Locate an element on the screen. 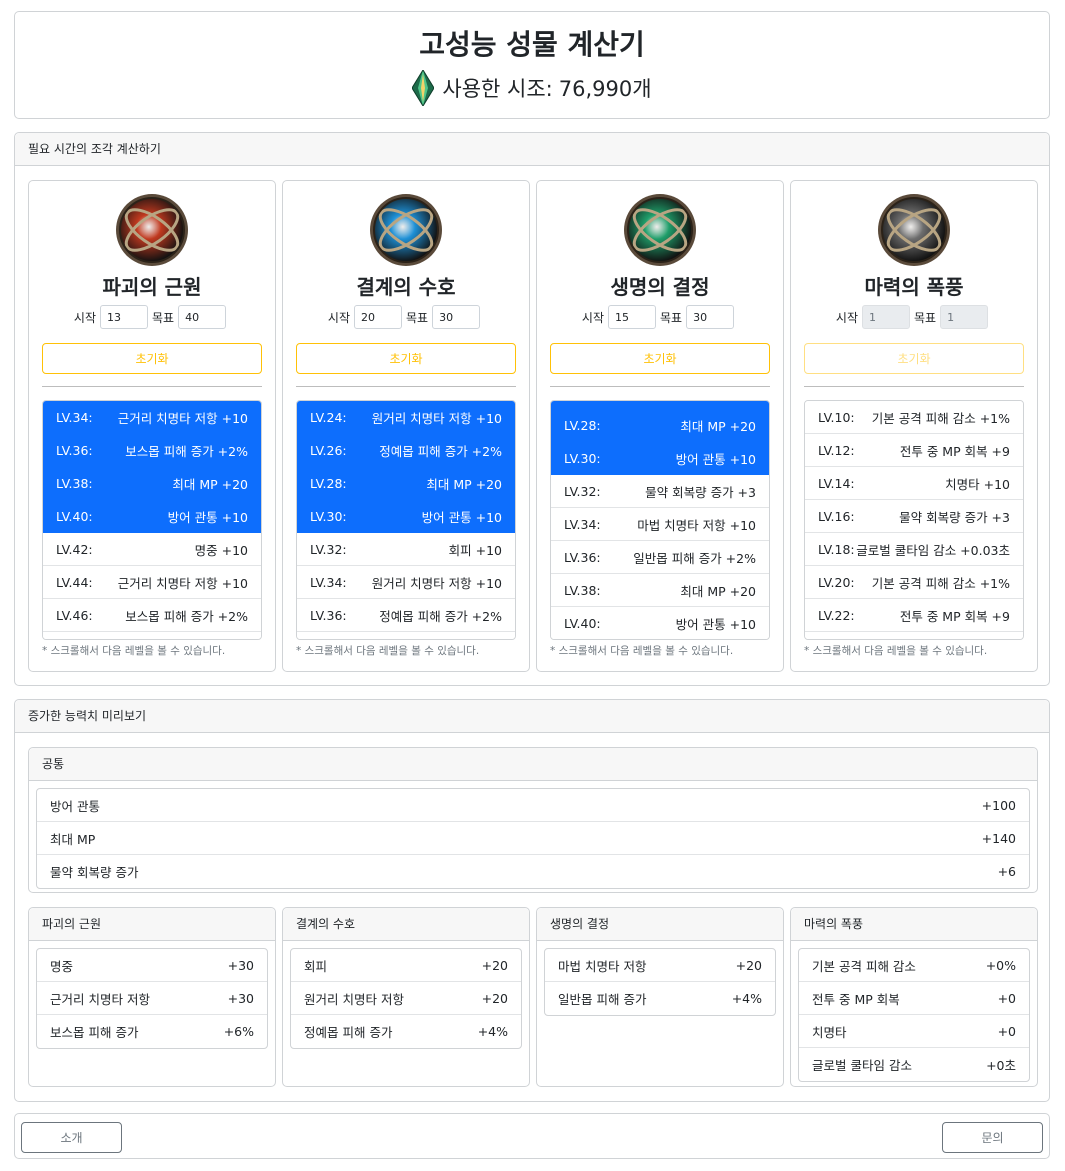 The width and height of the screenshot is (1065, 1171). about-button: 소개 is located at coordinates (71, 1137).